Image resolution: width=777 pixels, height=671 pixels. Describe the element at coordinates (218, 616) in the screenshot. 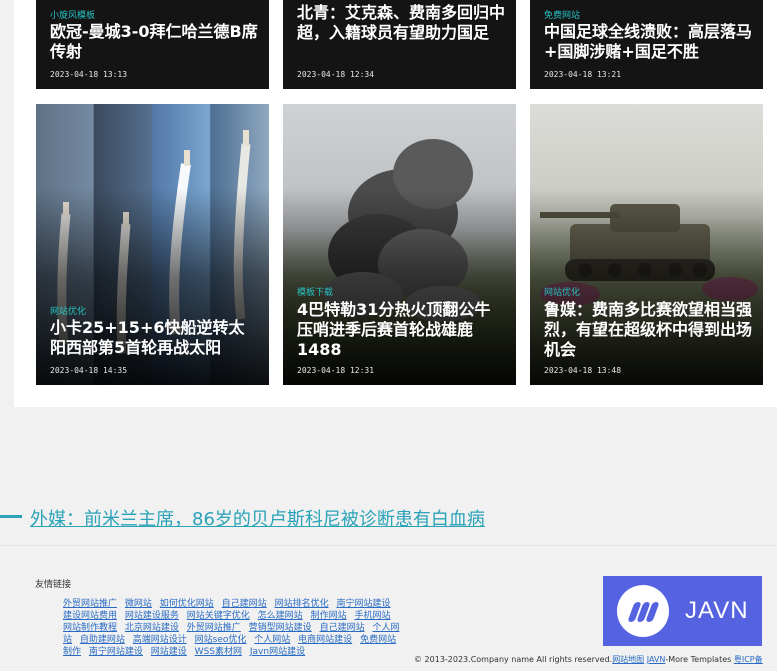

I see `friend-link: 网站关键字优化` at that location.